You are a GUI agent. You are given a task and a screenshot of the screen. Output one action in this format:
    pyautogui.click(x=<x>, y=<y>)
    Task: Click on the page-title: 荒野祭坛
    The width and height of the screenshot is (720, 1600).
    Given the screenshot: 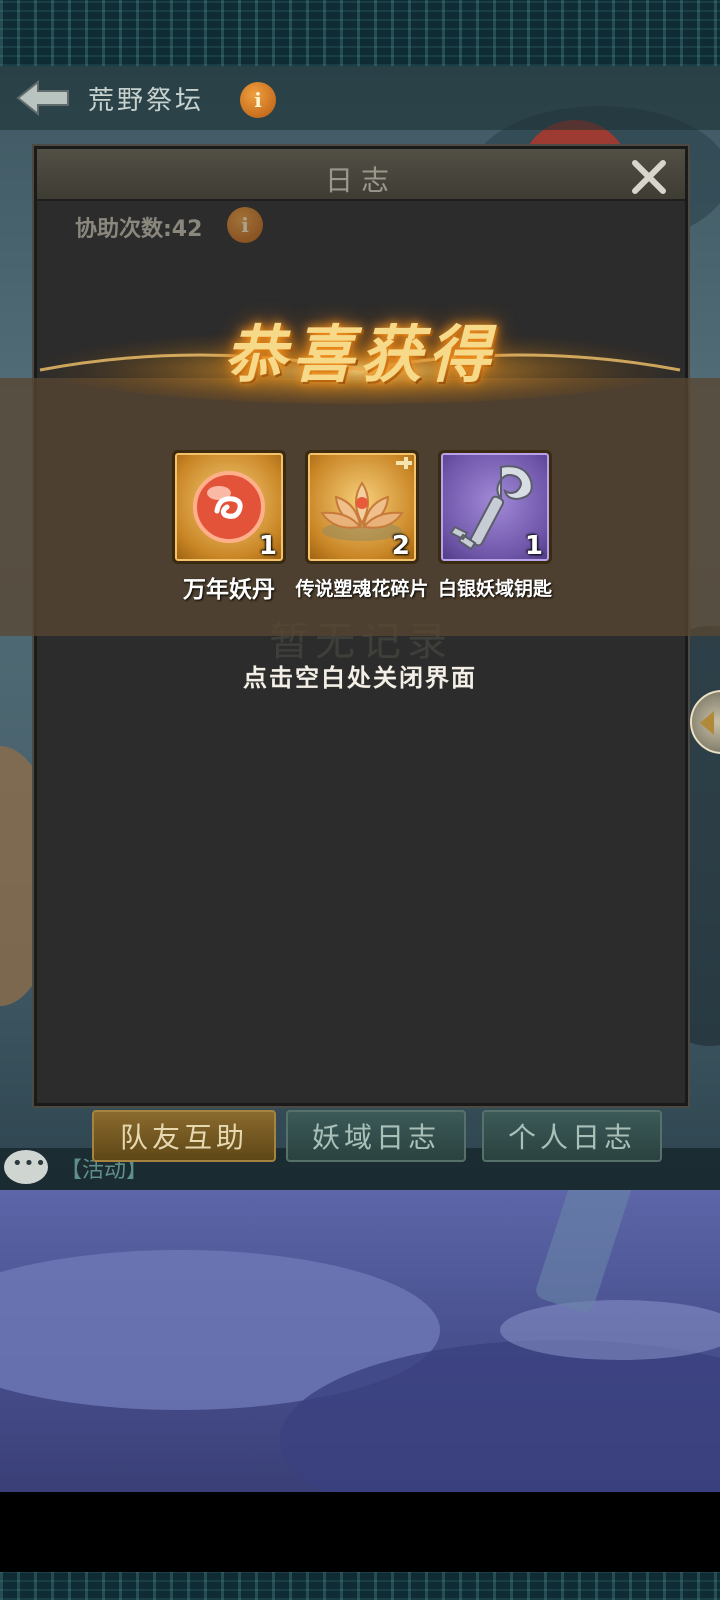 What is the action you would take?
    pyautogui.click(x=146, y=101)
    